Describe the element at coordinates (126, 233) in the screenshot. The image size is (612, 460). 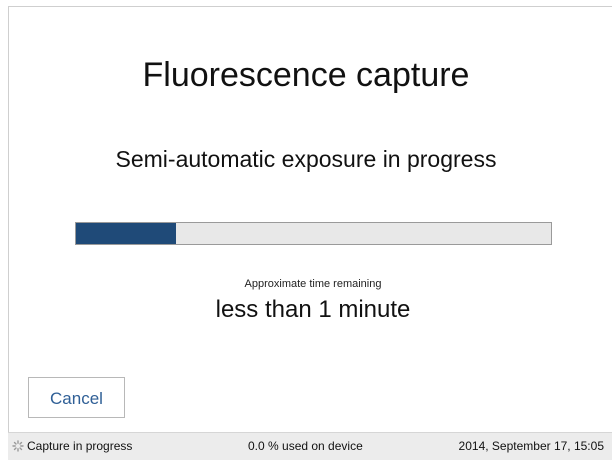
I see `progress-bar-fill` at that location.